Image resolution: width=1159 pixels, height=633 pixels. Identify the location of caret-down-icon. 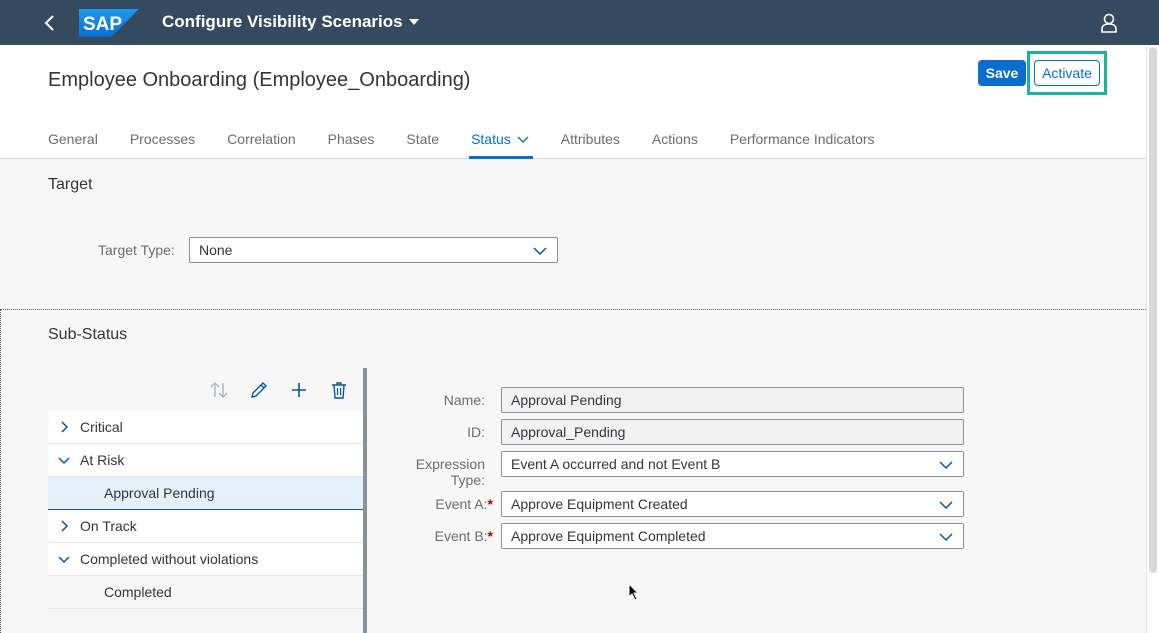
(413, 22).